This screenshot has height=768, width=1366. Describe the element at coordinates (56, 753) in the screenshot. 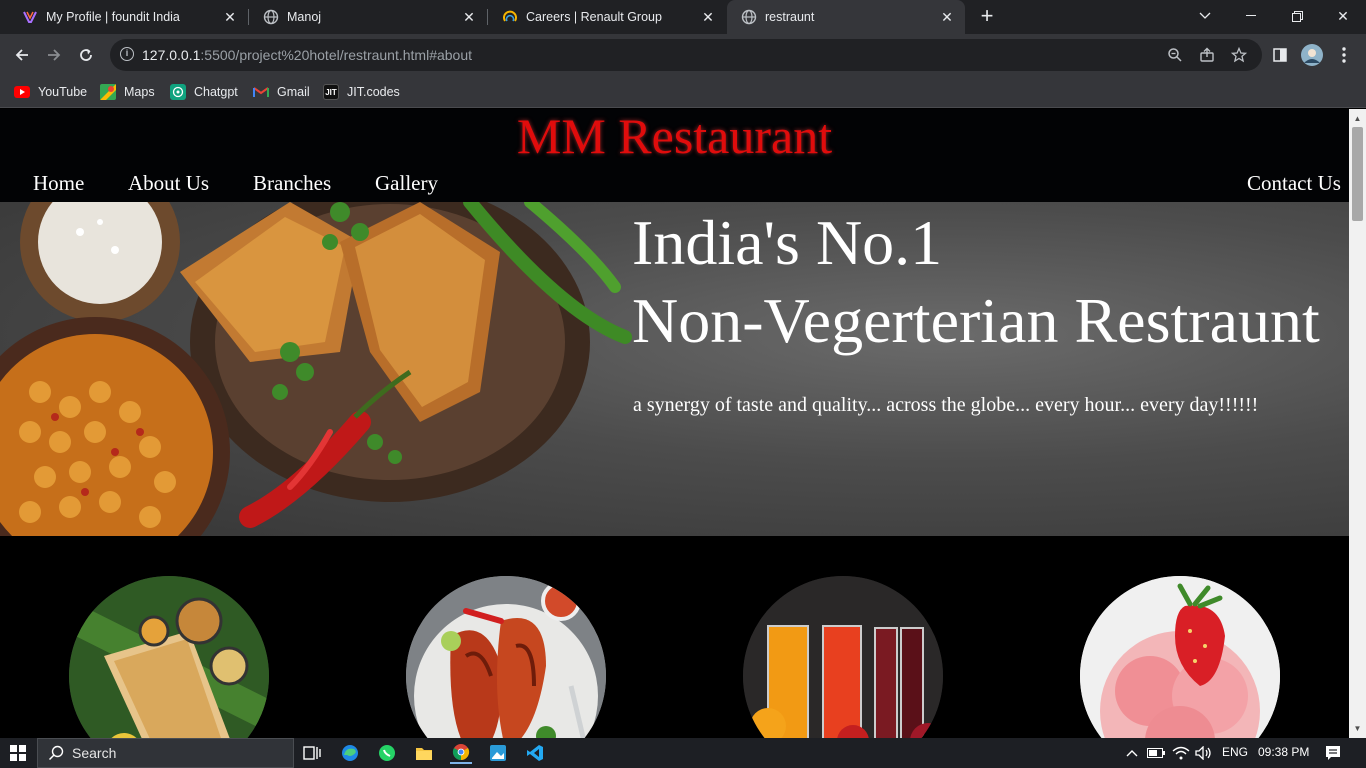

I see `search-icon` at that location.